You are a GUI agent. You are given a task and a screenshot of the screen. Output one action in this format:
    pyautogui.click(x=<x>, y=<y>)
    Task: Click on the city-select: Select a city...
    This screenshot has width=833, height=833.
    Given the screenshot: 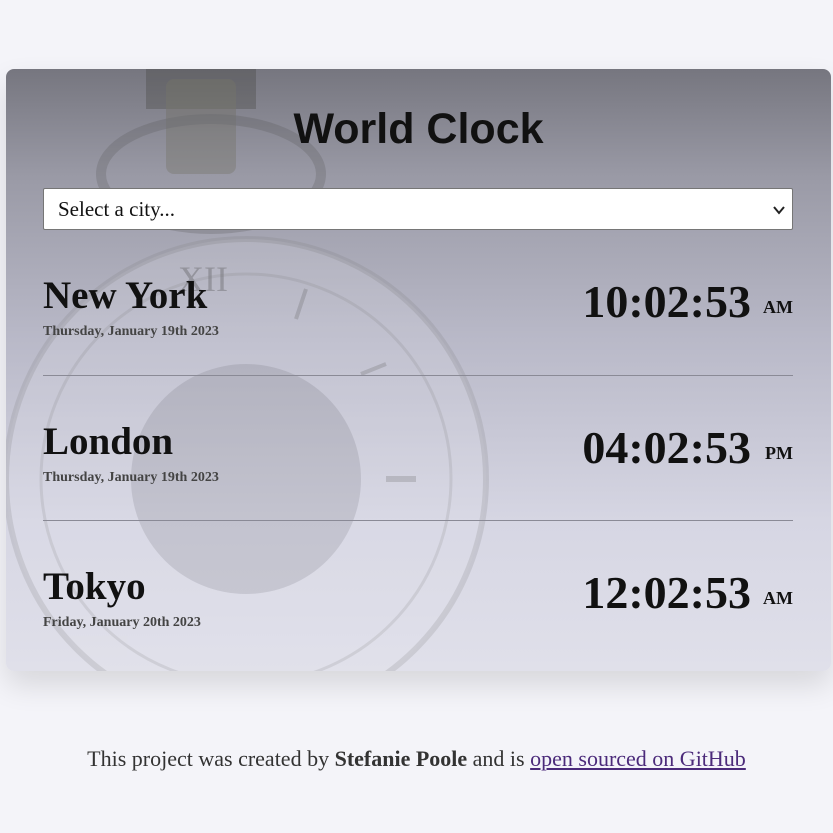 What is the action you would take?
    pyautogui.click(x=418, y=209)
    